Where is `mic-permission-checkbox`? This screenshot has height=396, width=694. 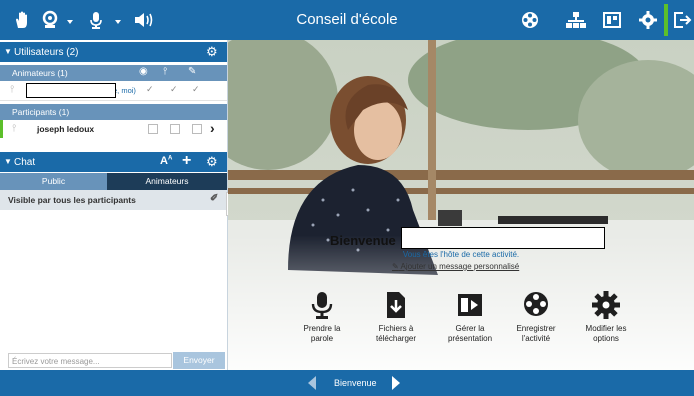
mic-permission-checkbox is located at coordinates (175, 129).